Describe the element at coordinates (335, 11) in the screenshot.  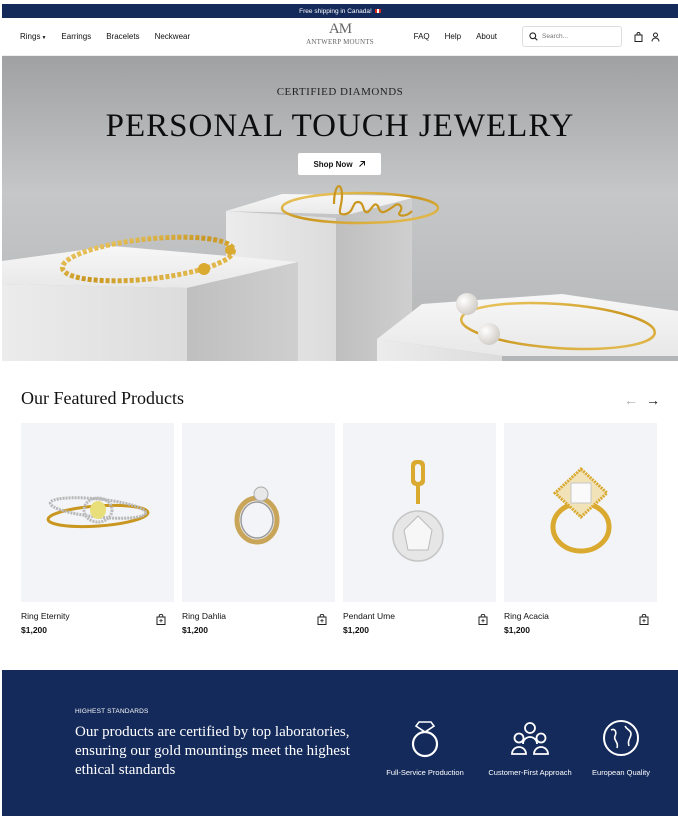
I see `announcement-text: Free shipping in Canada!` at that location.